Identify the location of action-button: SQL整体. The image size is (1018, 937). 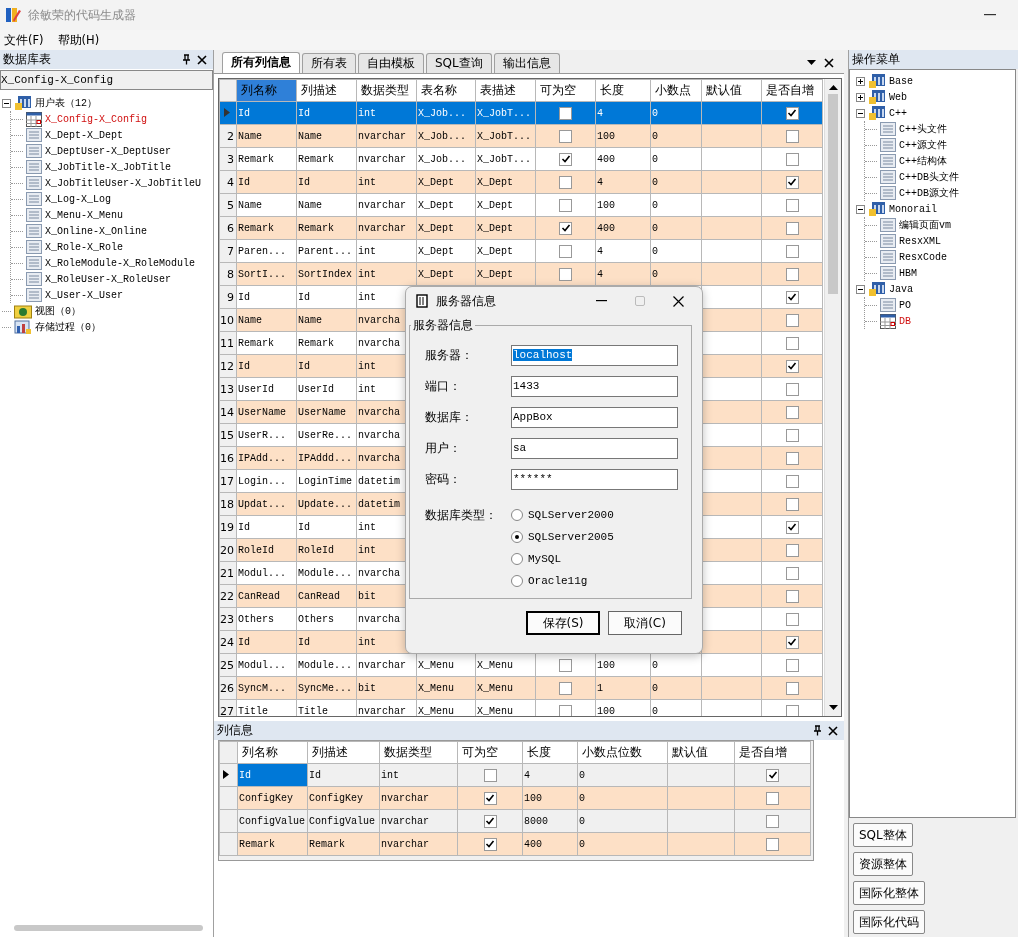
(883, 835).